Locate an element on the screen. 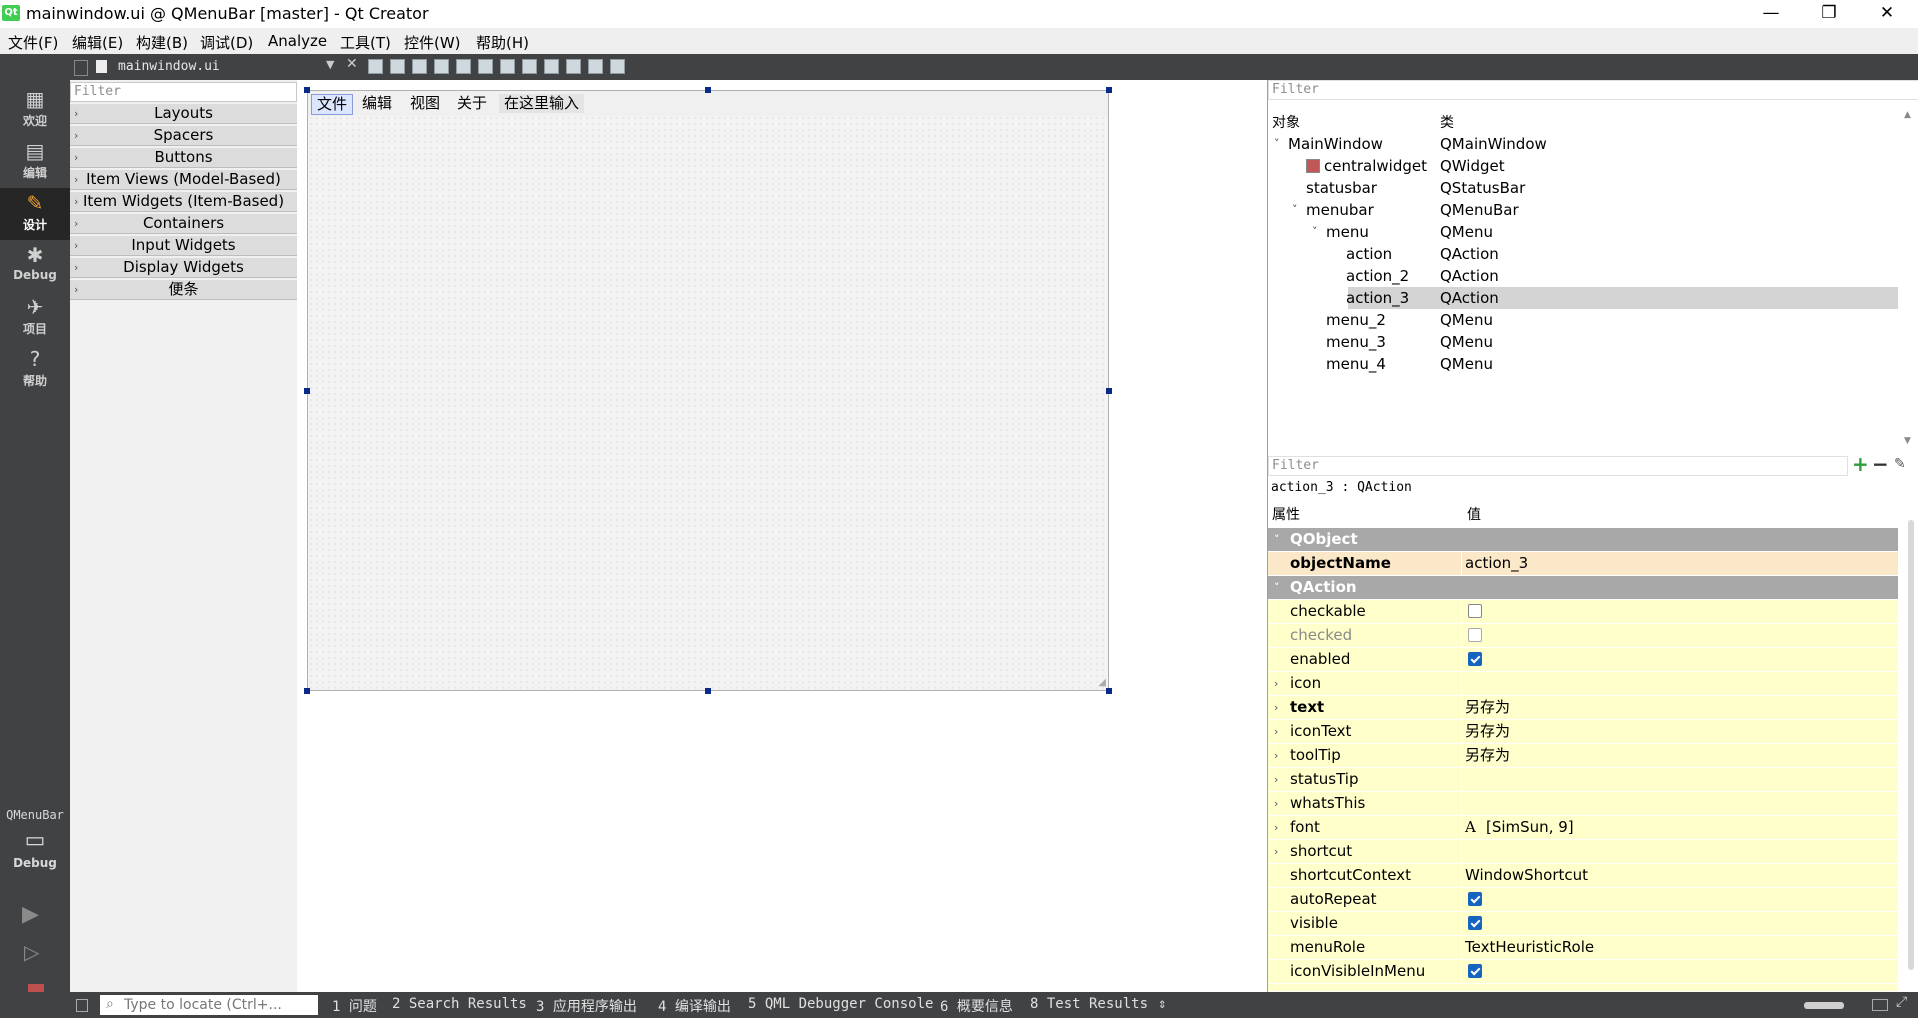 Image resolution: width=1918 pixels, height=1018 pixels. widget-filter-input: Filter is located at coordinates (183, 92).